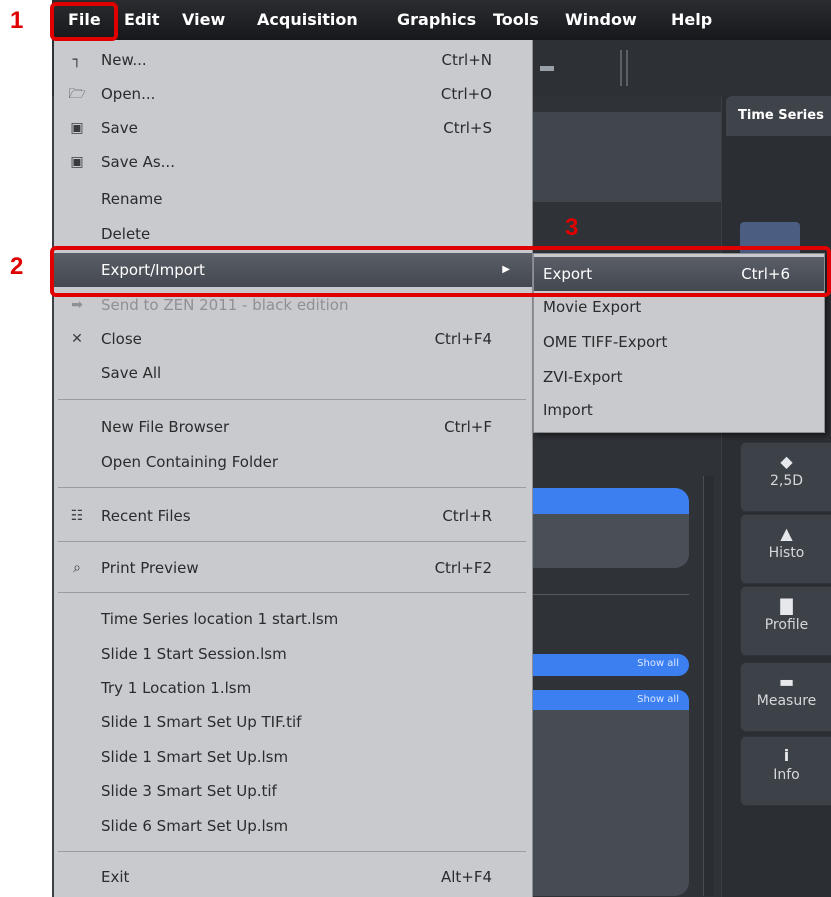 The height and width of the screenshot is (897, 831). I want to click on menu-item-label: Slide 1 Start Session.lsm, so click(194, 654).